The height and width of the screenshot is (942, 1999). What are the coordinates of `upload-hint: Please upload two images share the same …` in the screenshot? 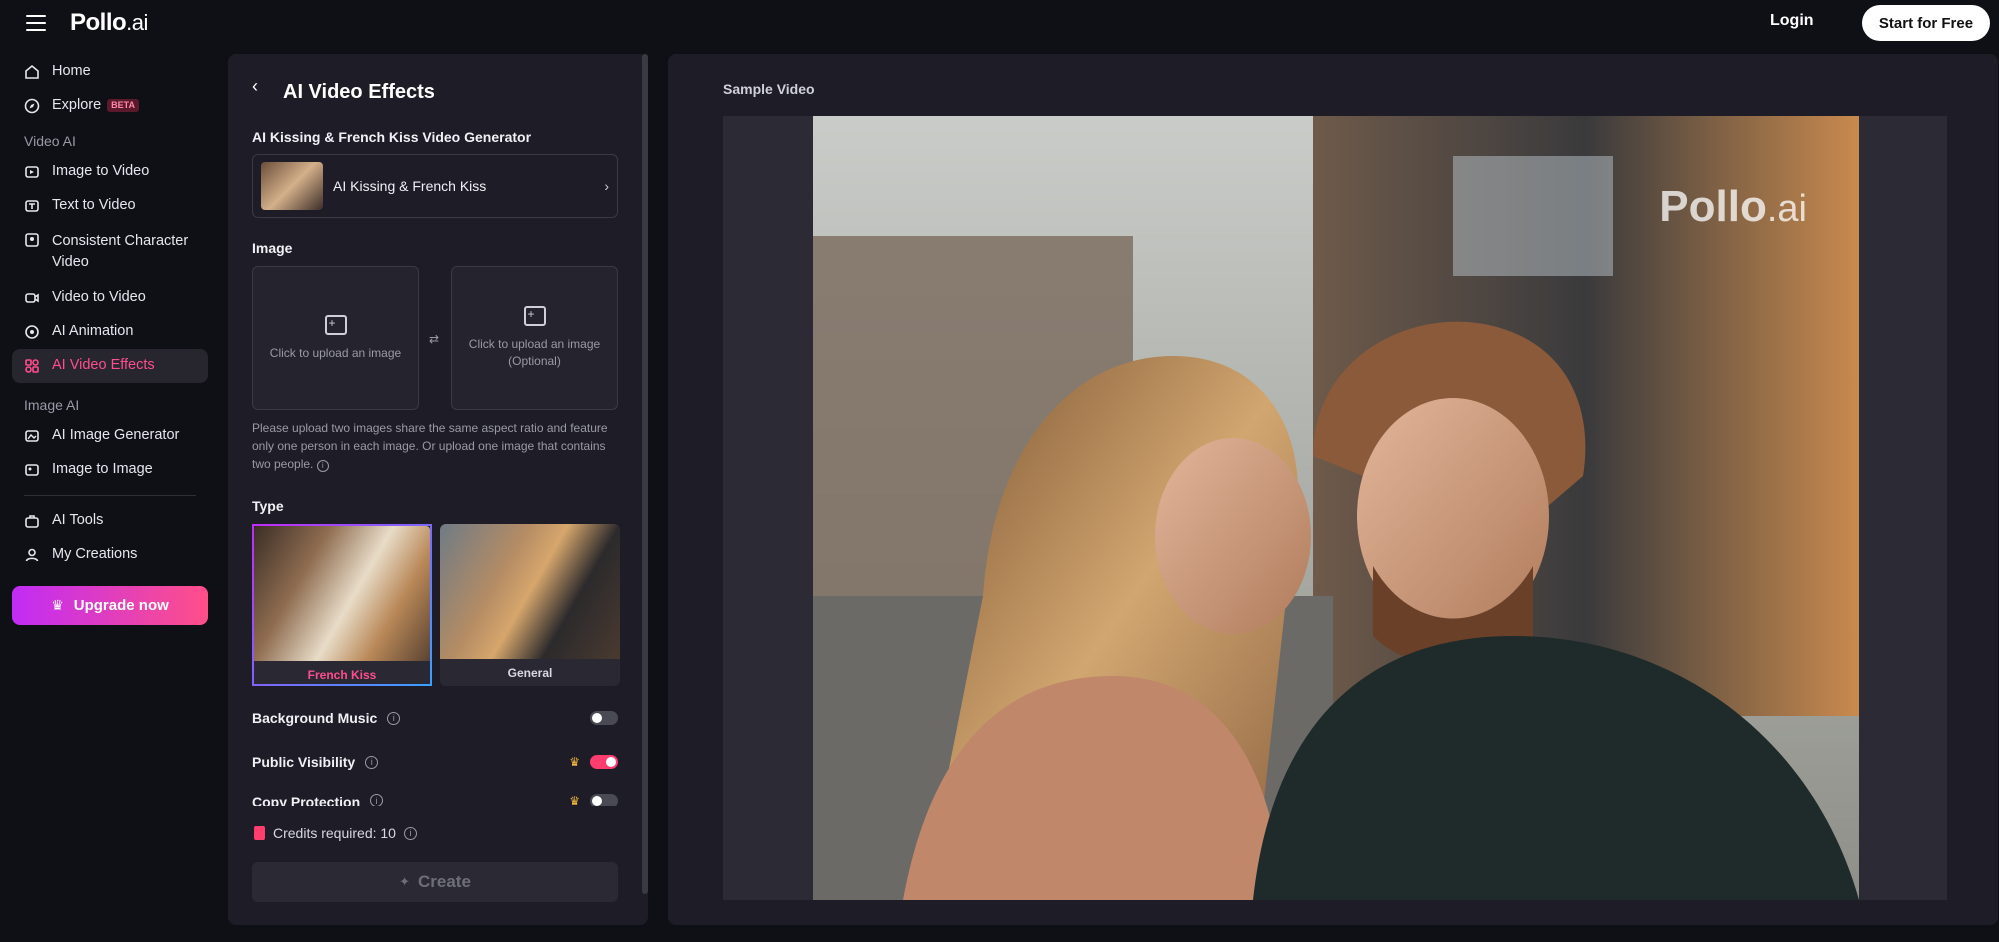 It's located at (437, 446).